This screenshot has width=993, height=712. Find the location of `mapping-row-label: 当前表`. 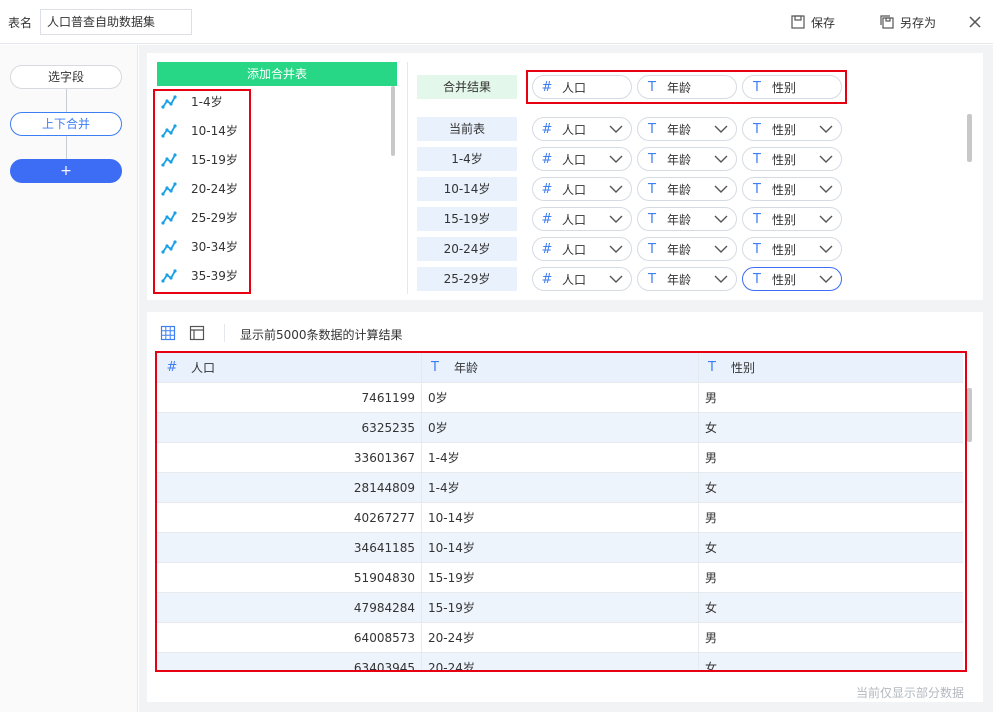

mapping-row-label: 当前表 is located at coordinates (467, 129).